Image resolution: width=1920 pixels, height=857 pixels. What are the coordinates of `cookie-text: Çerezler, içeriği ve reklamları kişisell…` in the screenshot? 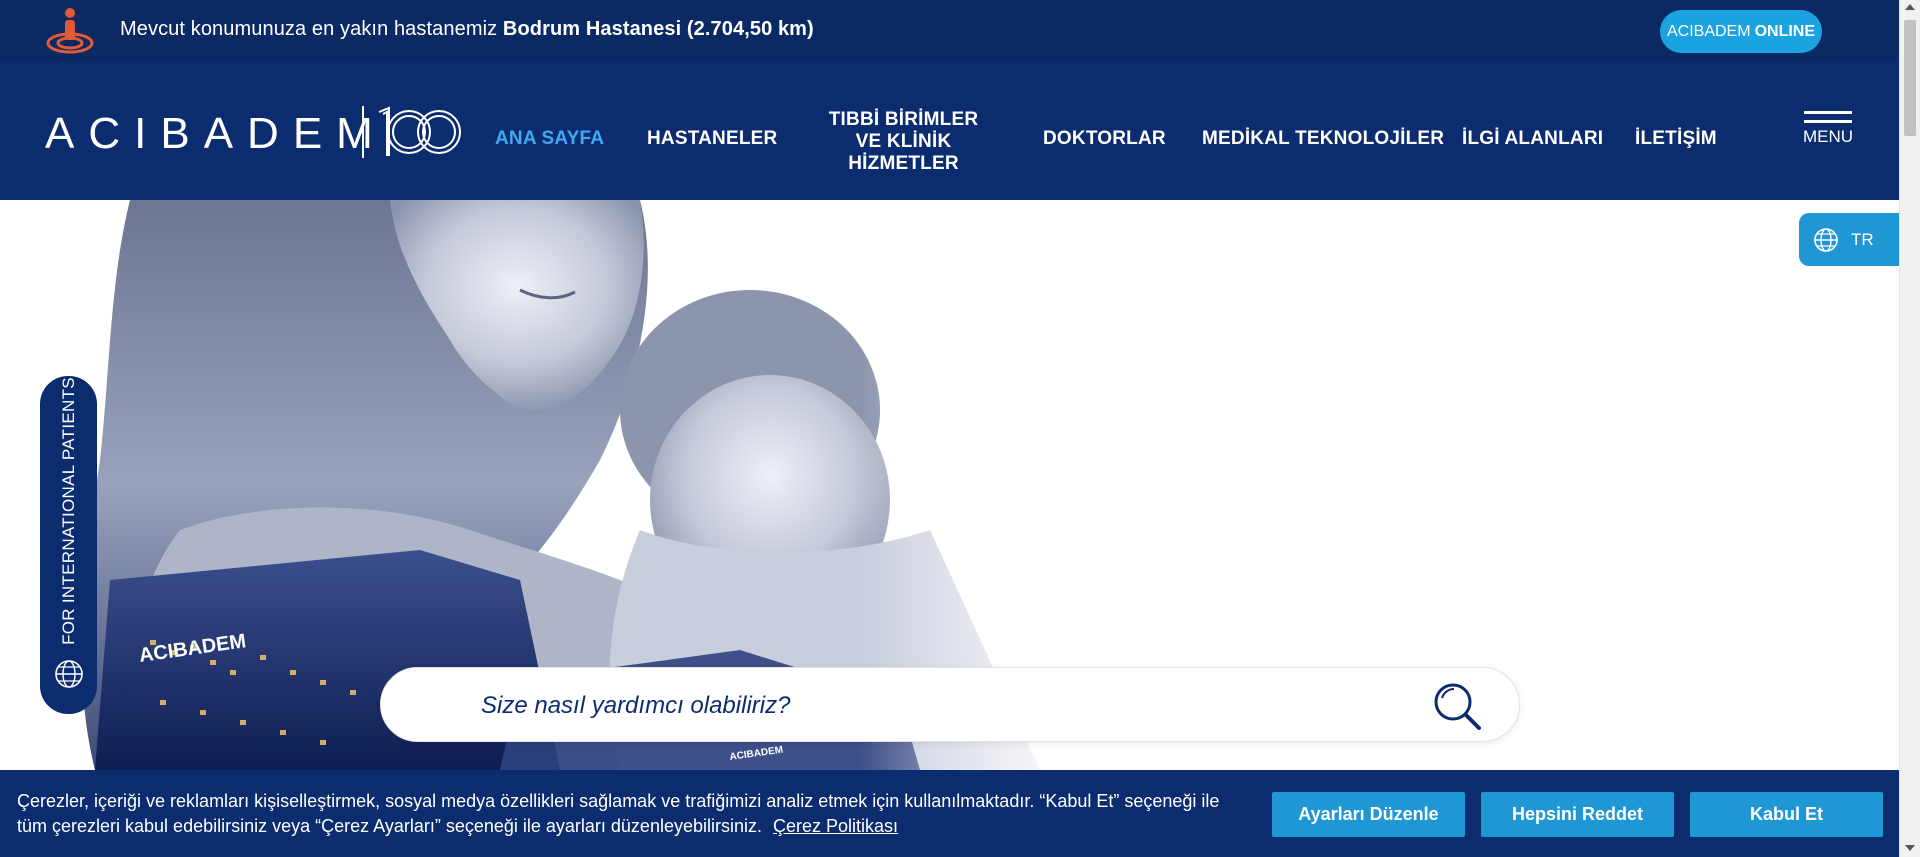 It's located at (627, 814).